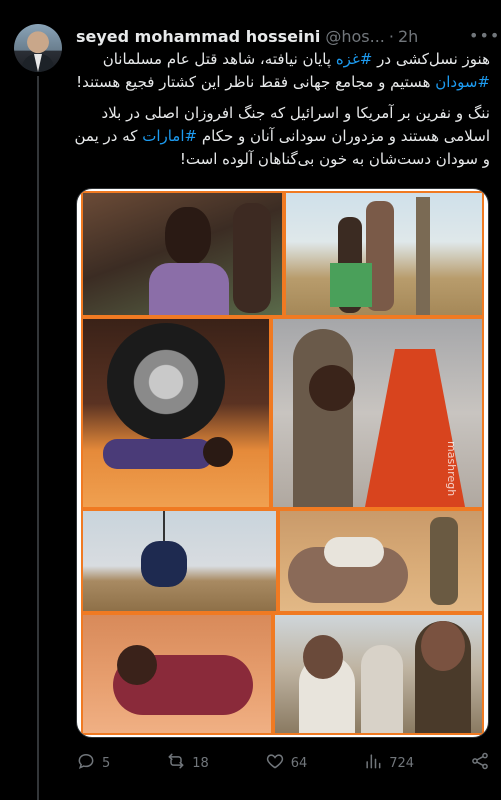 The height and width of the screenshot is (800, 501). Describe the element at coordinates (38, 48) in the screenshot. I see `avatar` at that location.